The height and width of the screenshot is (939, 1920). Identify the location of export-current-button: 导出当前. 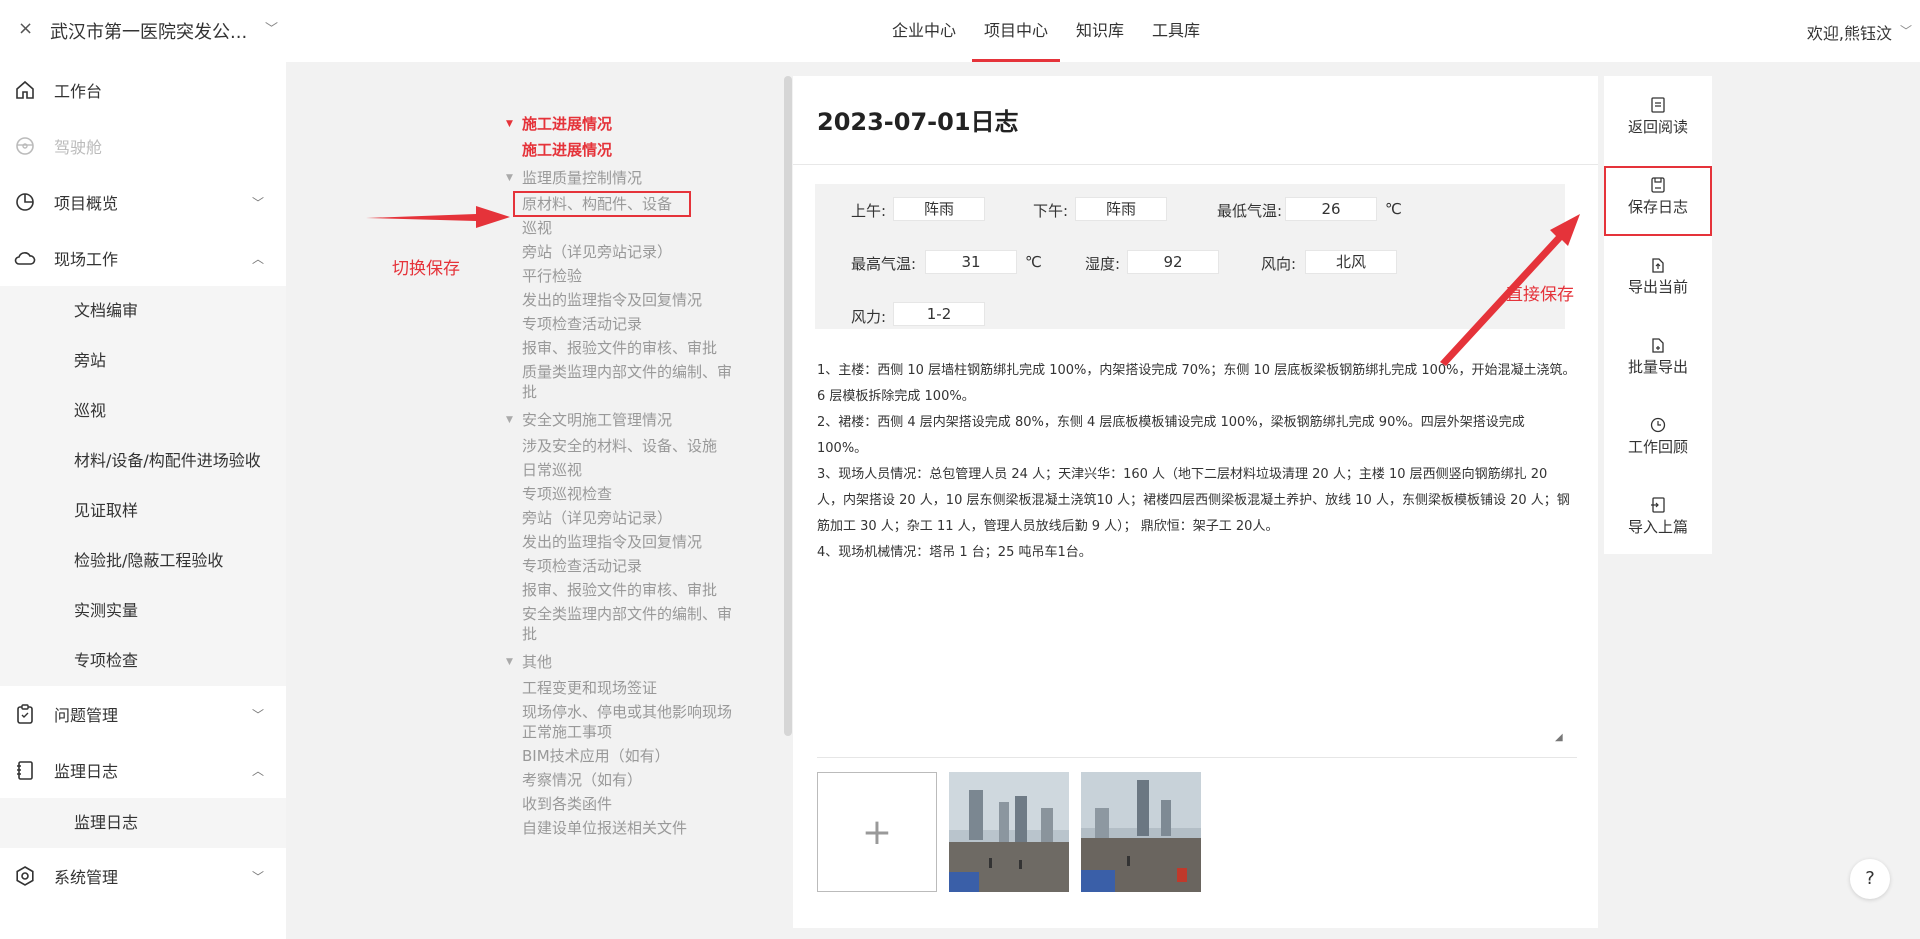
(1658, 281).